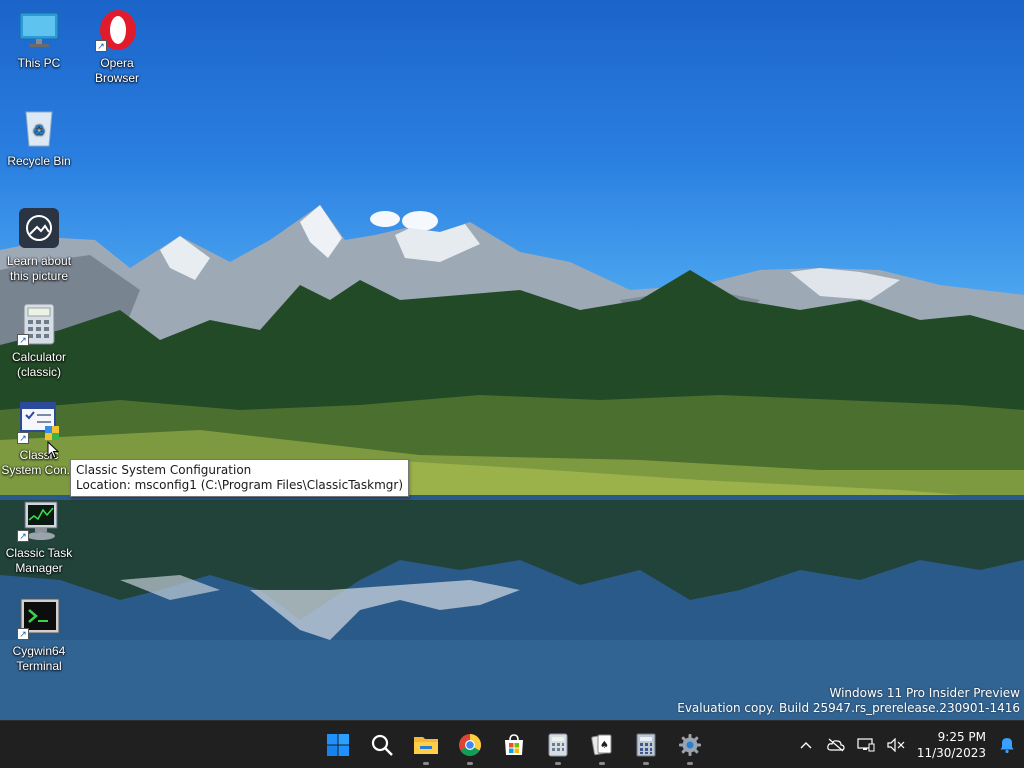  I want to click on calculator-icon: ↗, so click(39, 324).